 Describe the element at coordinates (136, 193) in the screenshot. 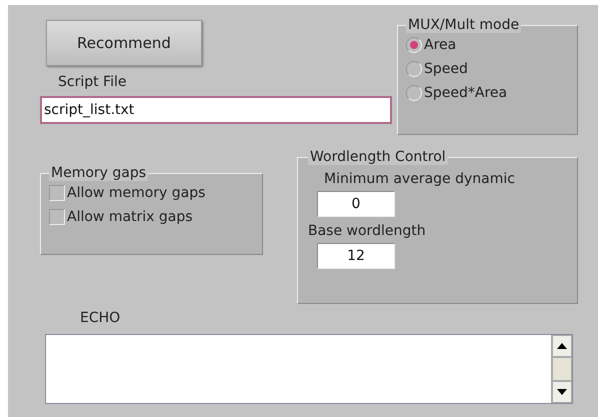

I see `checkbox-label: Allow memory gaps` at that location.